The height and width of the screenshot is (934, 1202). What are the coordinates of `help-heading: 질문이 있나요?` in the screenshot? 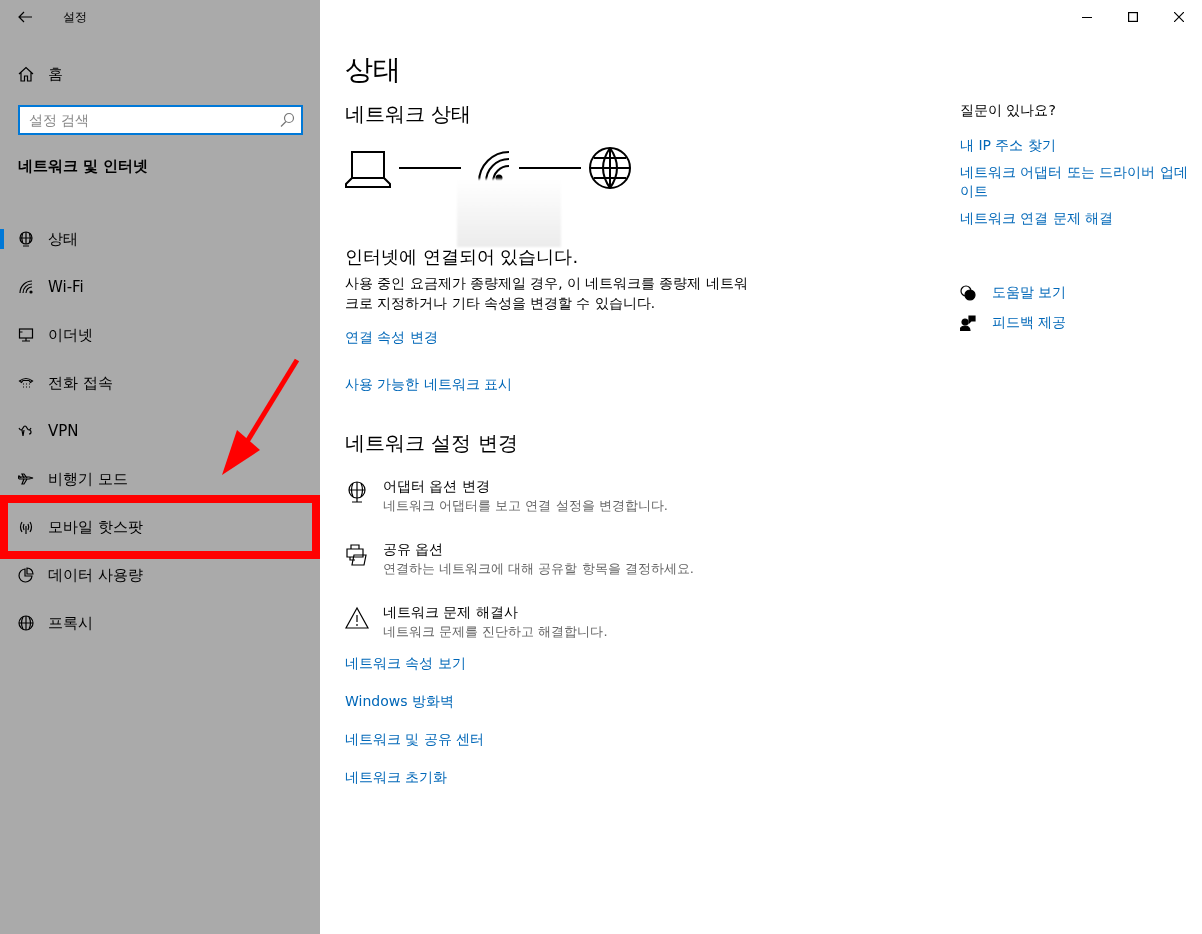 It's located at (1008, 111).